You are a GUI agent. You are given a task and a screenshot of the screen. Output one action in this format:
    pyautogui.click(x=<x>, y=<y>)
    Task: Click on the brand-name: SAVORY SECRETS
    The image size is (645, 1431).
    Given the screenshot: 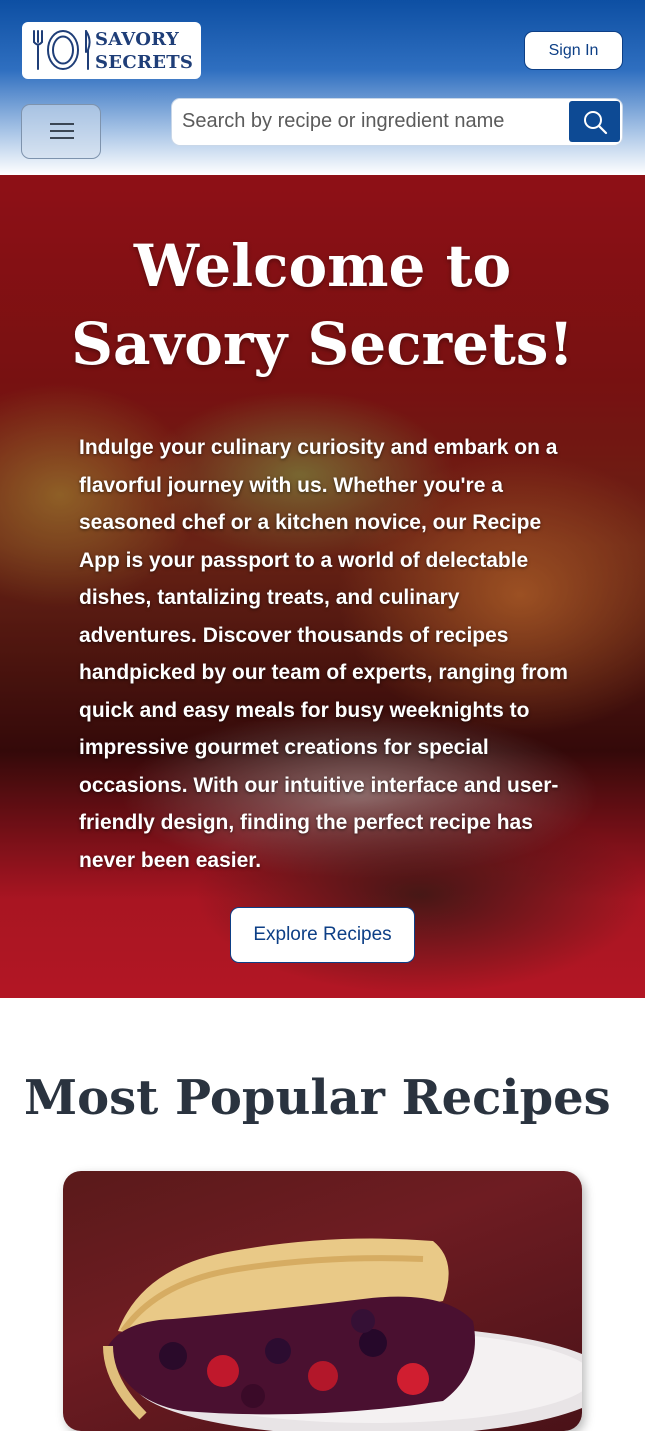 What is the action you would take?
    pyautogui.click(x=144, y=51)
    